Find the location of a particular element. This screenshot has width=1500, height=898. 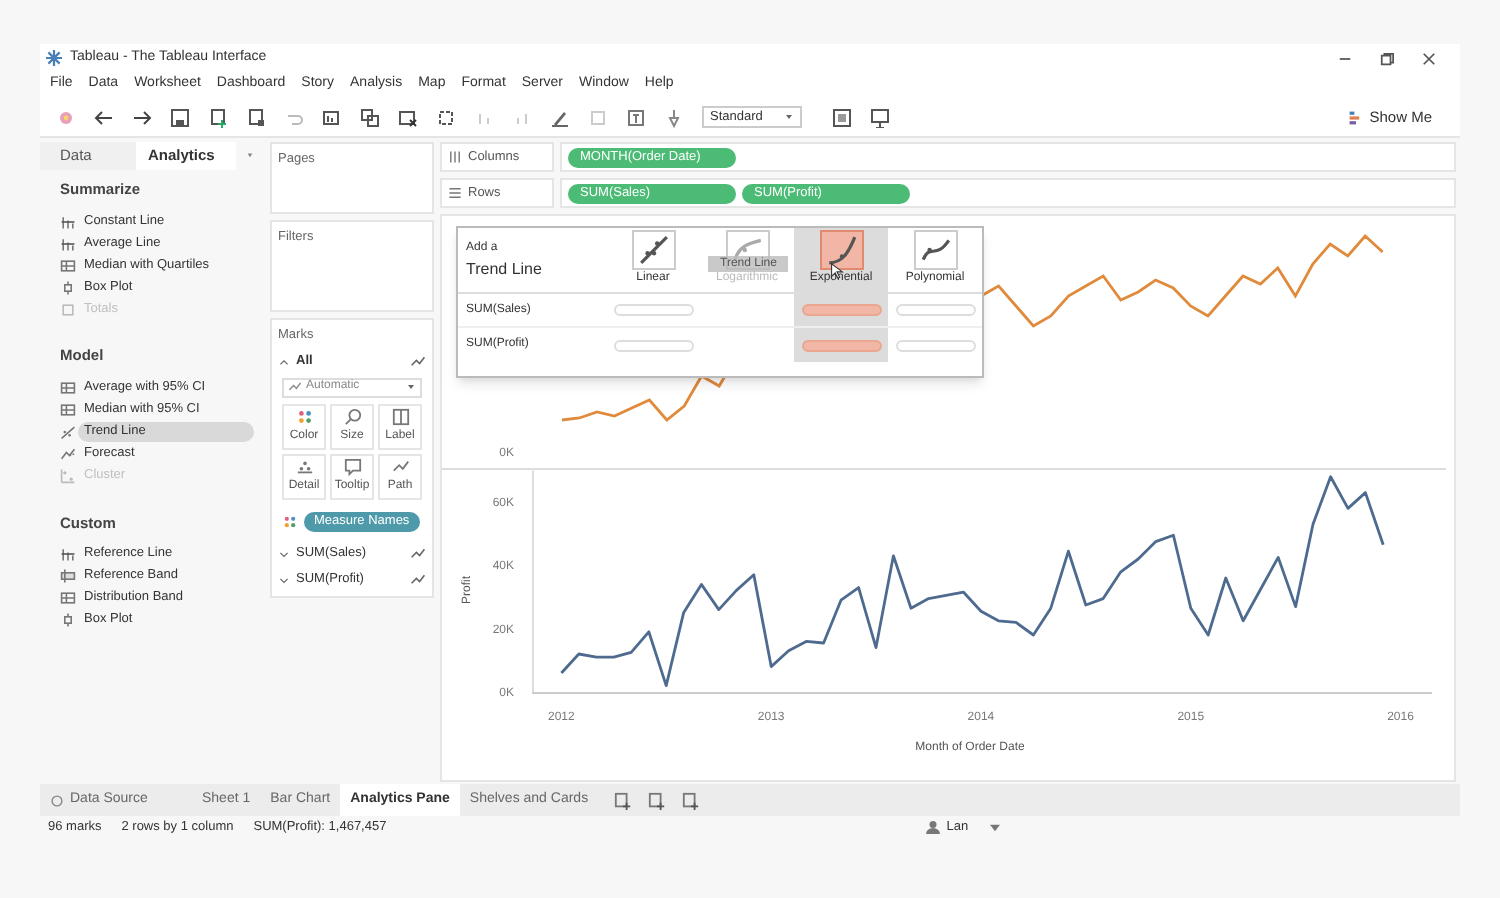

user-icon is located at coordinates (933, 827).